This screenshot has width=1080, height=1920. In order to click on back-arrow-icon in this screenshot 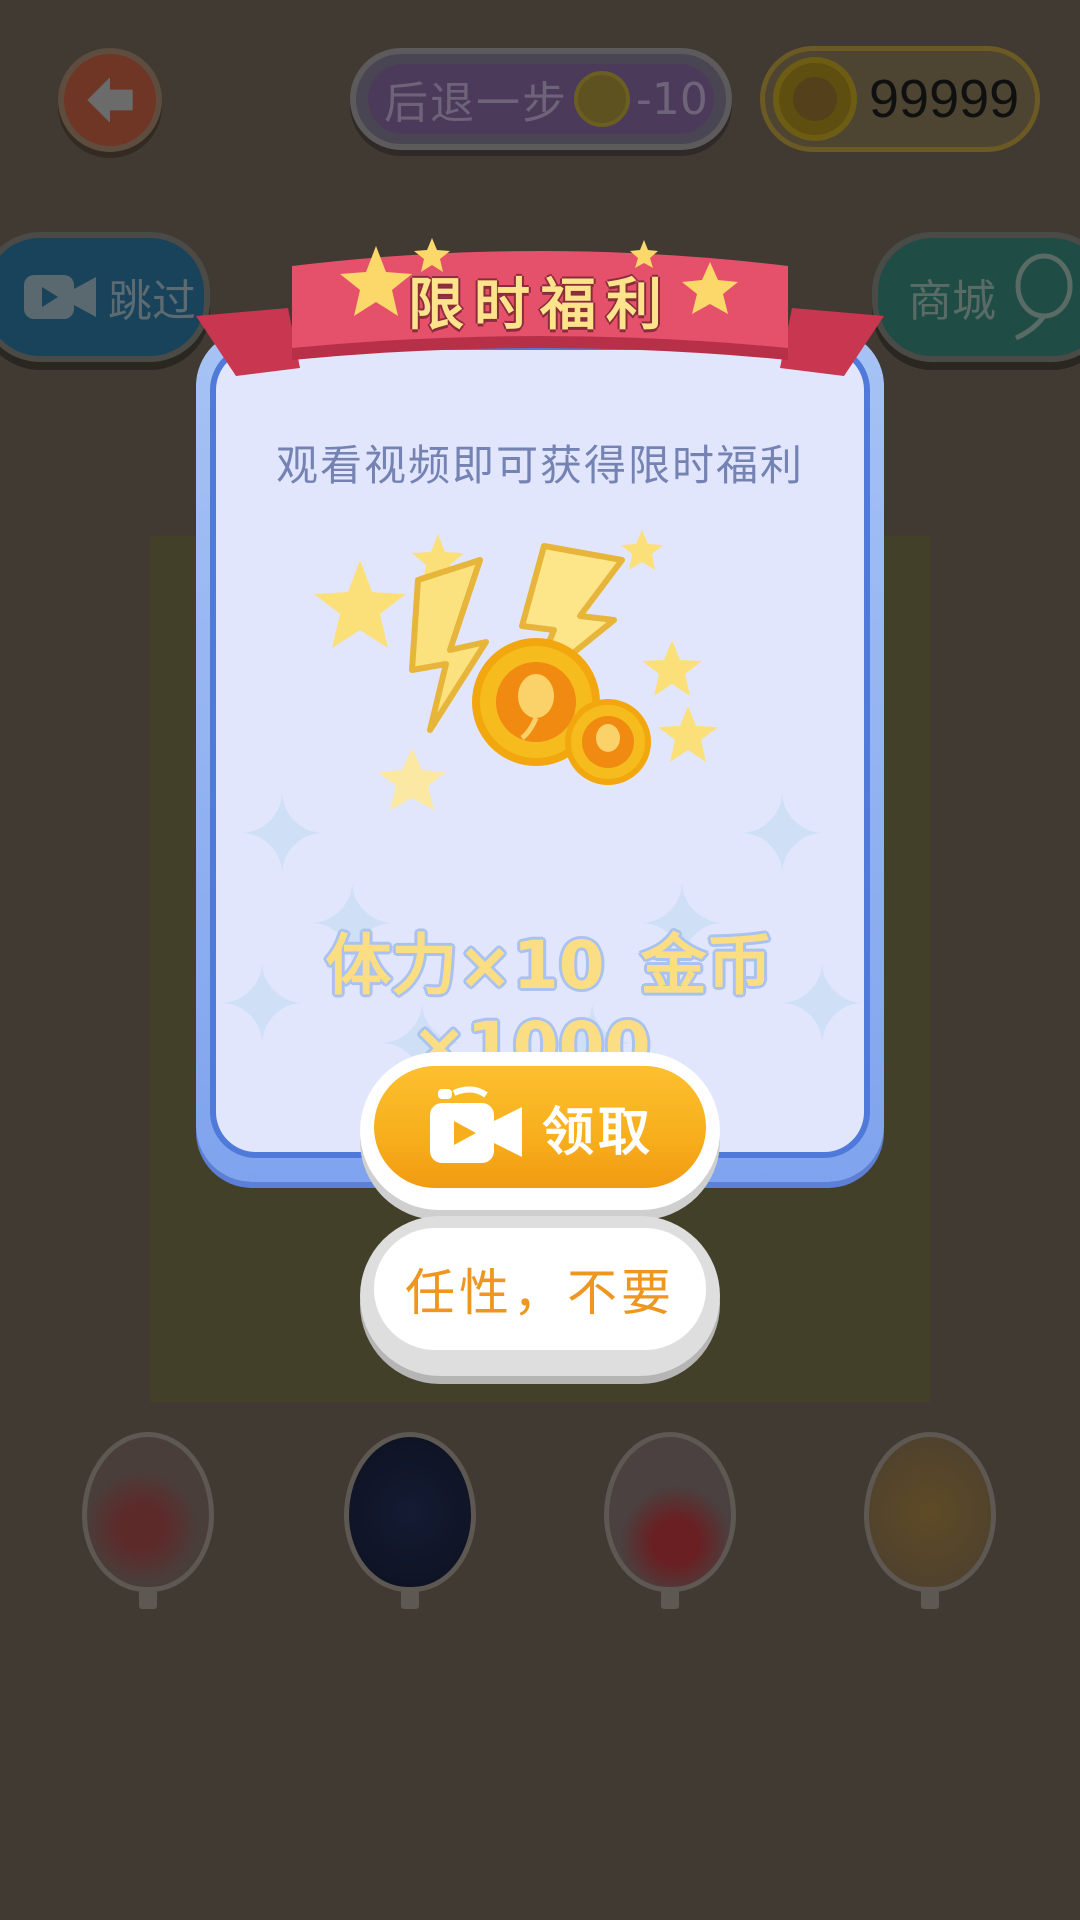, I will do `click(110, 100)`.